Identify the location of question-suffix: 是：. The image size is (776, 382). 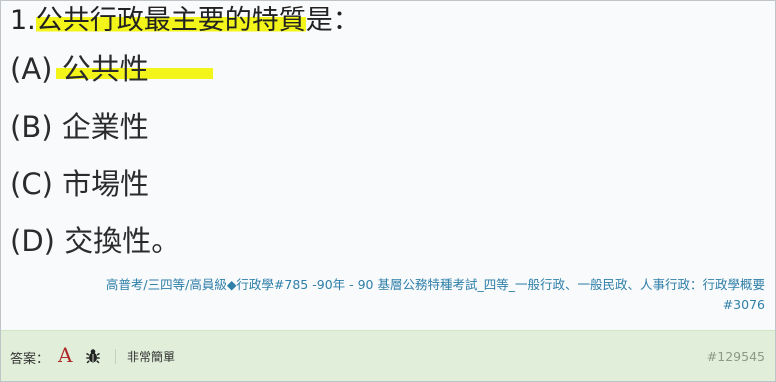
(332, 20).